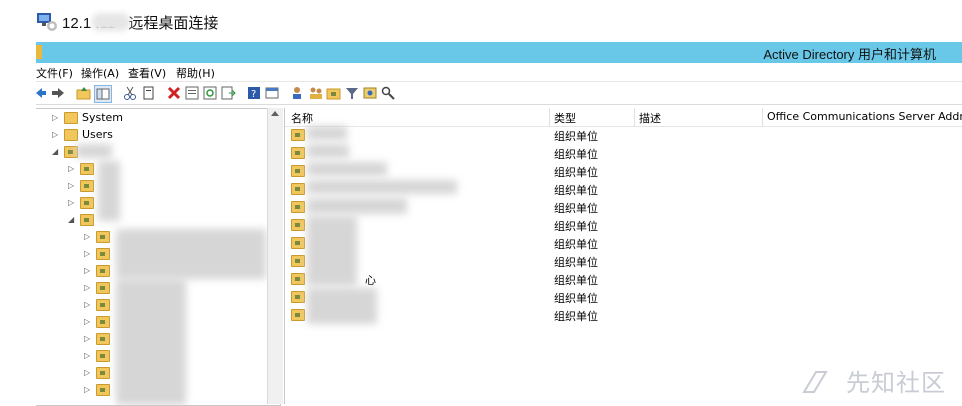 The width and height of the screenshot is (962, 406). Describe the element at coordinates (152, 118) in the screenshot. I see `tree-item-system: ▷ System` at that location.